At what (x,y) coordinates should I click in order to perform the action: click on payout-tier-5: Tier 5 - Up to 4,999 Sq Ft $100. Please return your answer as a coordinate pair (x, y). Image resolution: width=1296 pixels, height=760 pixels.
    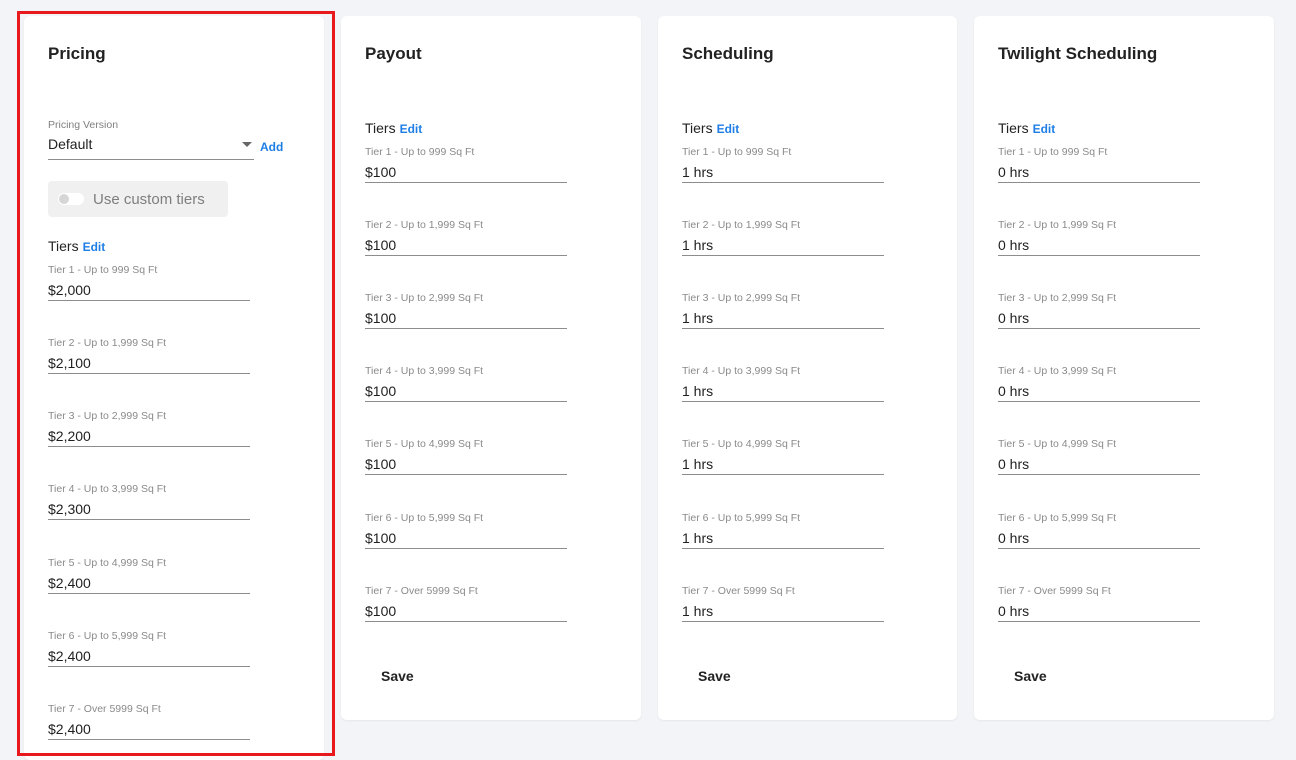
    Looking at the image, I should click on (466, 456).